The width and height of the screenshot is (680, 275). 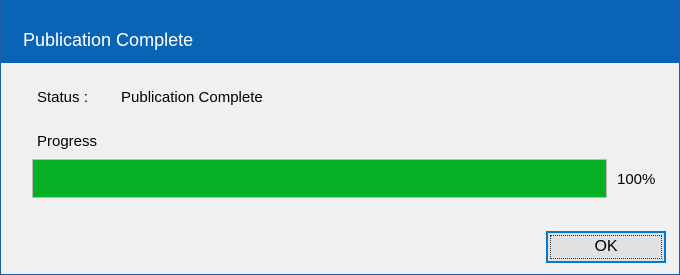 What do you see at coordinates (67, 141) in the screenshot?
I see `progress-label: Progress` at bounding box center [67, 141].